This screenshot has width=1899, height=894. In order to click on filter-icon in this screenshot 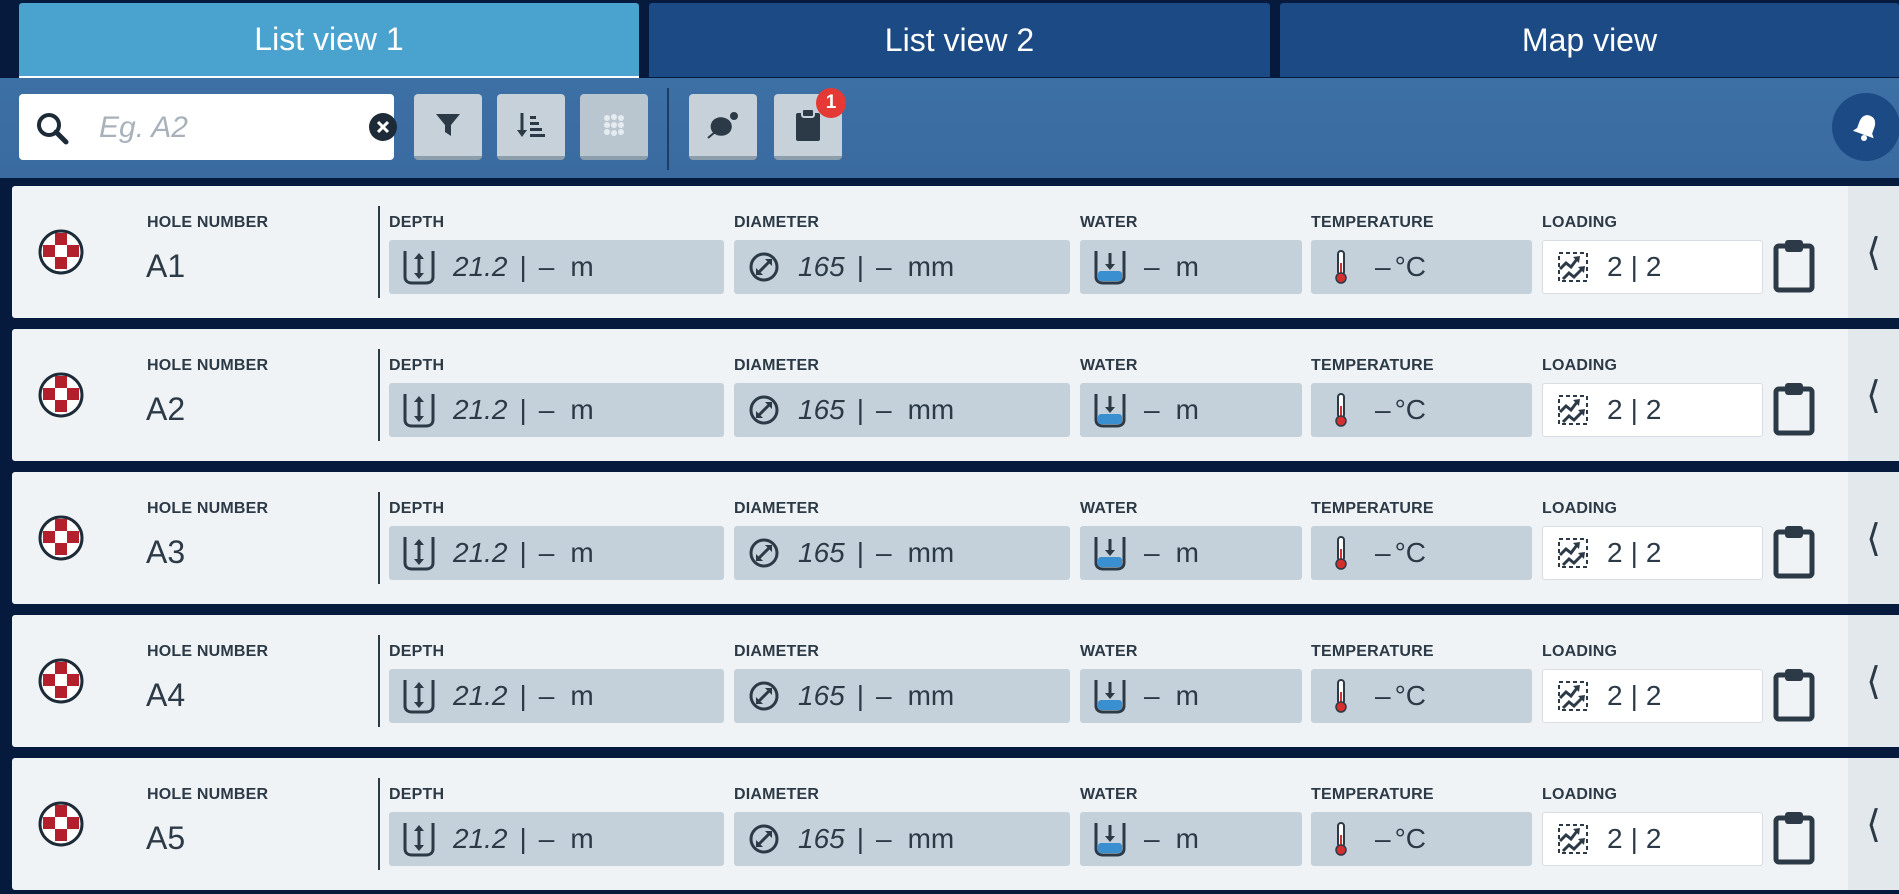, I will do `click(448, 125)`.